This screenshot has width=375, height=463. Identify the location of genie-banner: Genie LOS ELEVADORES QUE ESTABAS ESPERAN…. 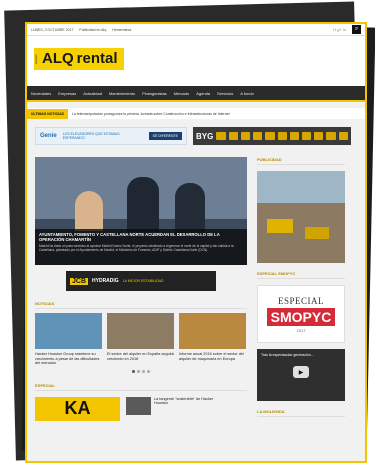
(111, 136).